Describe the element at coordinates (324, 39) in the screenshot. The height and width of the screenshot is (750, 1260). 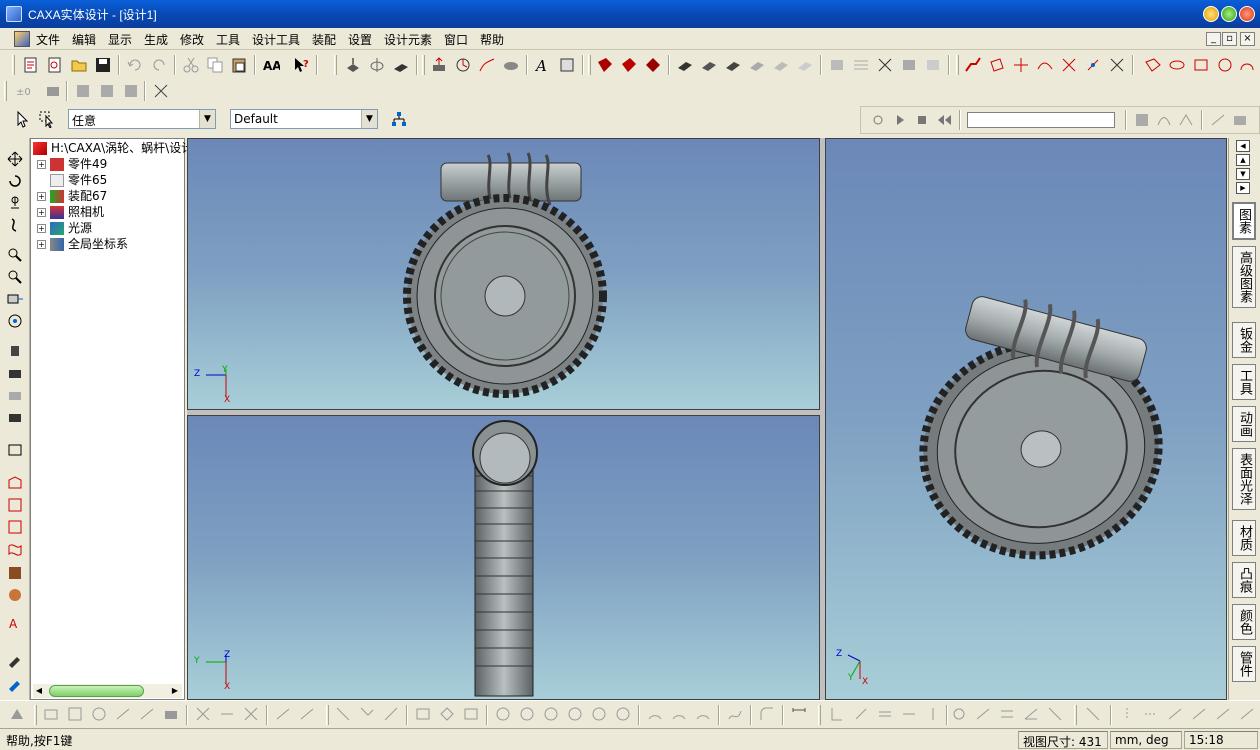
I see `menu-assembly: 装配` at that location.